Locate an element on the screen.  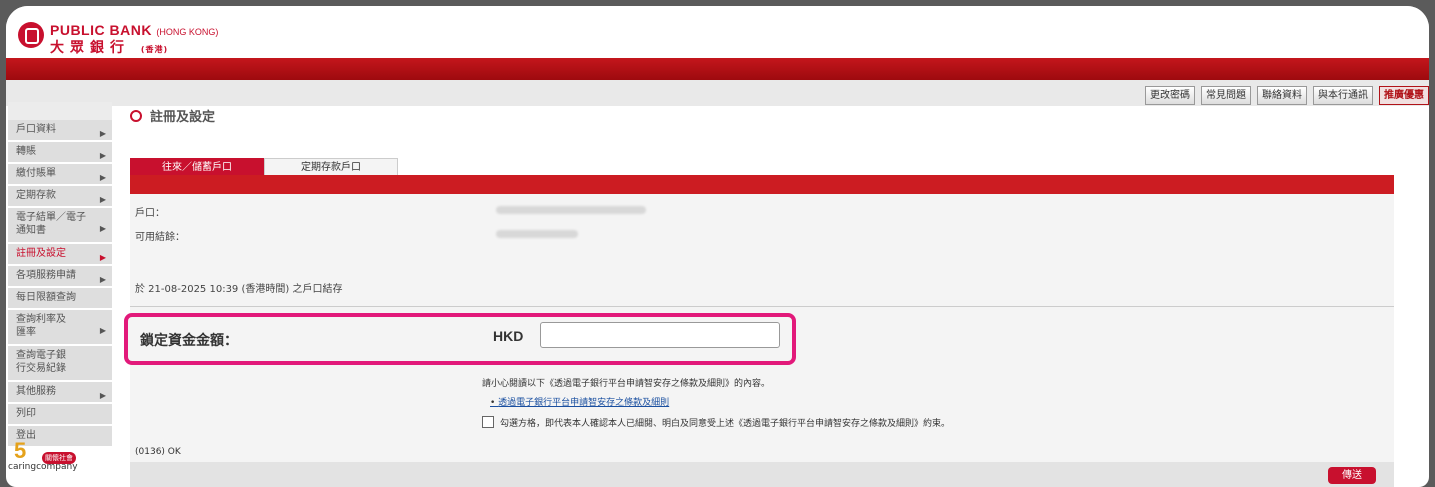
top-nav: 更改密碼 常見問題 聯絡資料 與本行通訊 推廣優惠 is located at coordinates (1287, 95).